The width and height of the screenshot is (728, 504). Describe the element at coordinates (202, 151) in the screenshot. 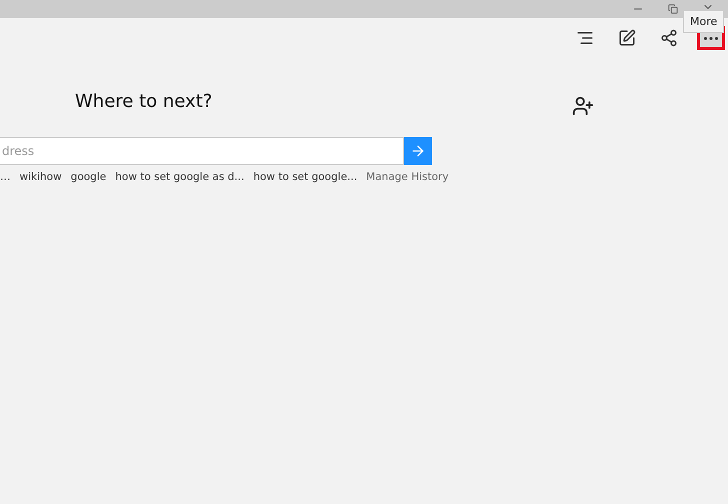

I see `address-field: dress` at that location.